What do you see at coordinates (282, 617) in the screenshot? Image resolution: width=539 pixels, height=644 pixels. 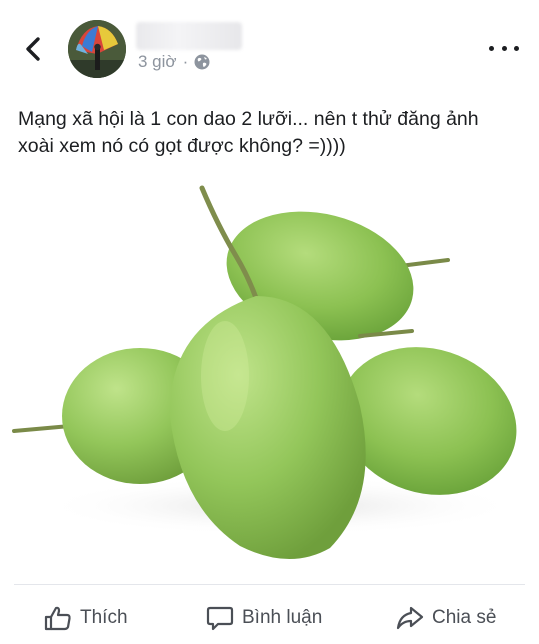 I see `comment-label: Bình luận` at bounding box center [282, 617].